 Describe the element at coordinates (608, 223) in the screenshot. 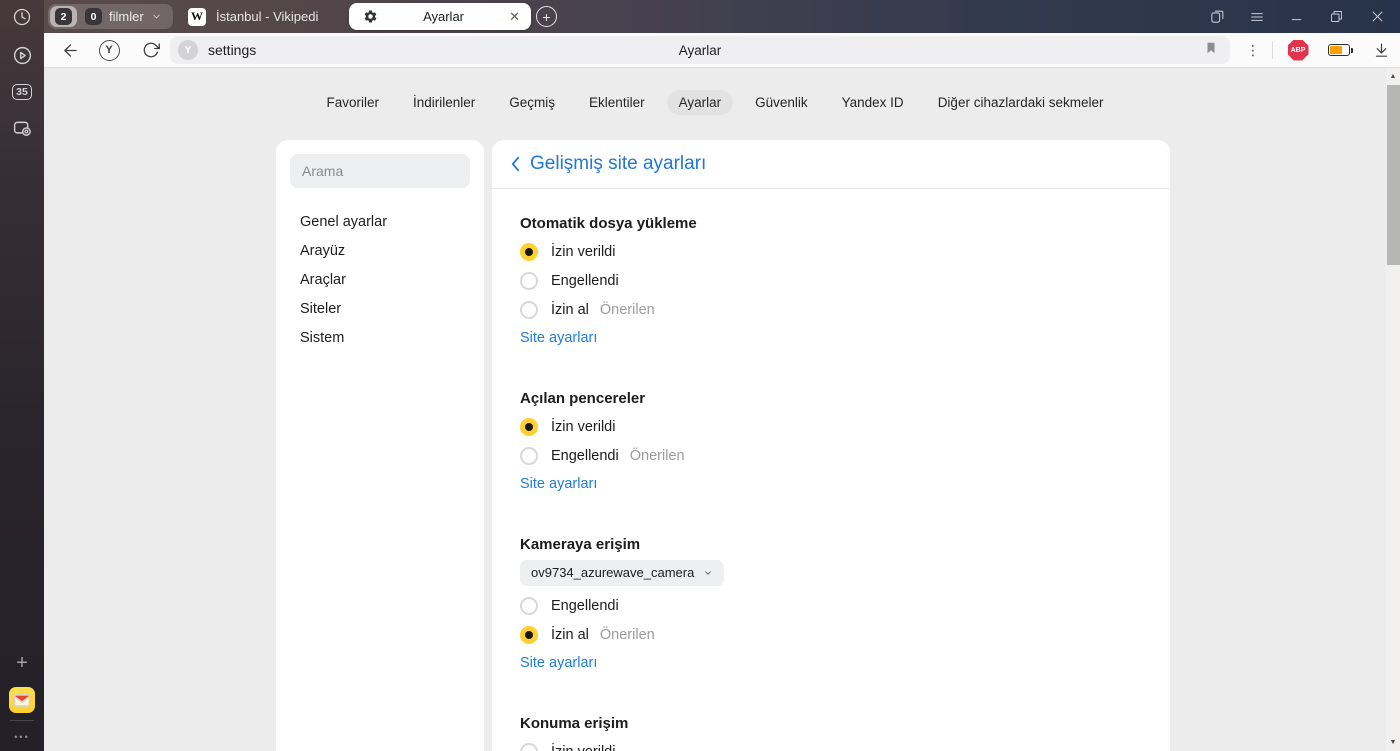

I see `section-title: Otomatik dosya yükleme` at that location.